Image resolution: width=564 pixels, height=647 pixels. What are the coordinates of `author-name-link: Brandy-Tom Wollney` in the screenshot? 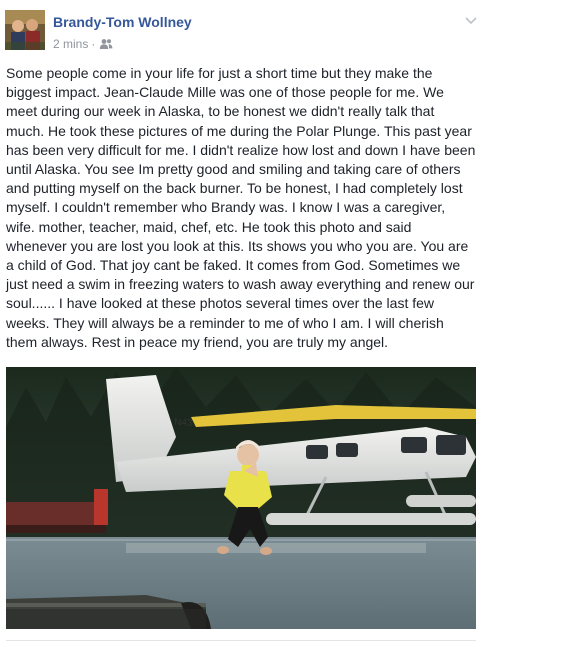 It's located at (122, 22).